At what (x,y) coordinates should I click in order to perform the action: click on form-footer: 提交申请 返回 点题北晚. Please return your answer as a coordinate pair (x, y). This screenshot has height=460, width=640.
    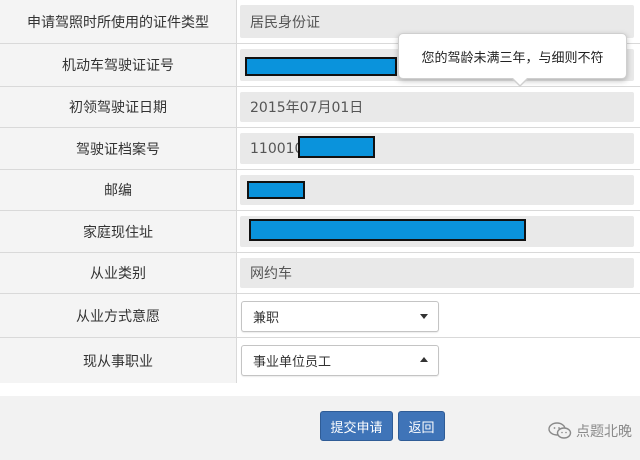
    Looking at the image, I should click on (320, 428).